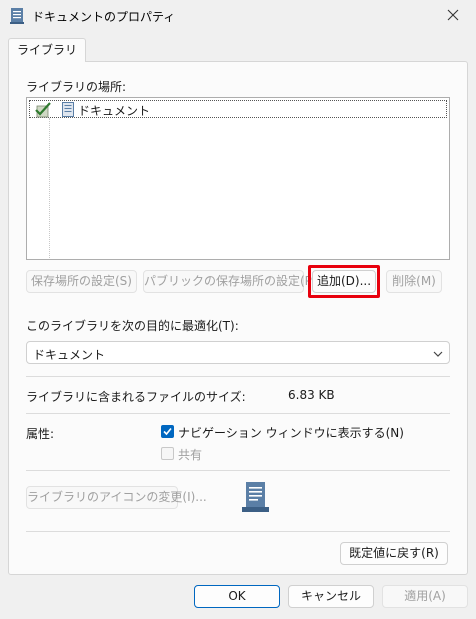 This screenshot has width=476, height=619. Describe the element at coordinates (167, 453) in the screenshot. I see `shared-checkbox` at that location.